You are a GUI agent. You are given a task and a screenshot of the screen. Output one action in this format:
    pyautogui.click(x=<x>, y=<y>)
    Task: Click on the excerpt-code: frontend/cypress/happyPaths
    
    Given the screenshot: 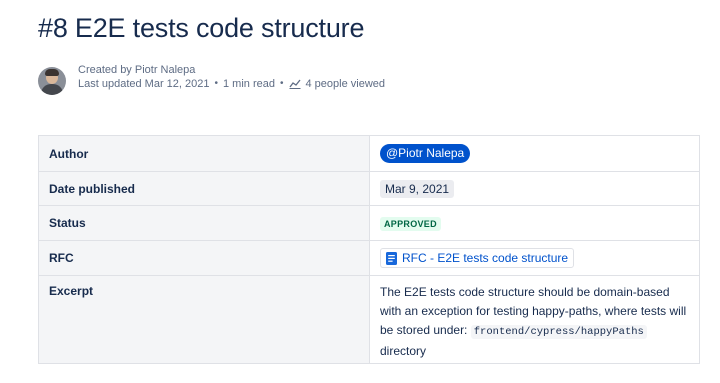 What is the action you would take?
    pyautogui.click(x=558, y=332)
    